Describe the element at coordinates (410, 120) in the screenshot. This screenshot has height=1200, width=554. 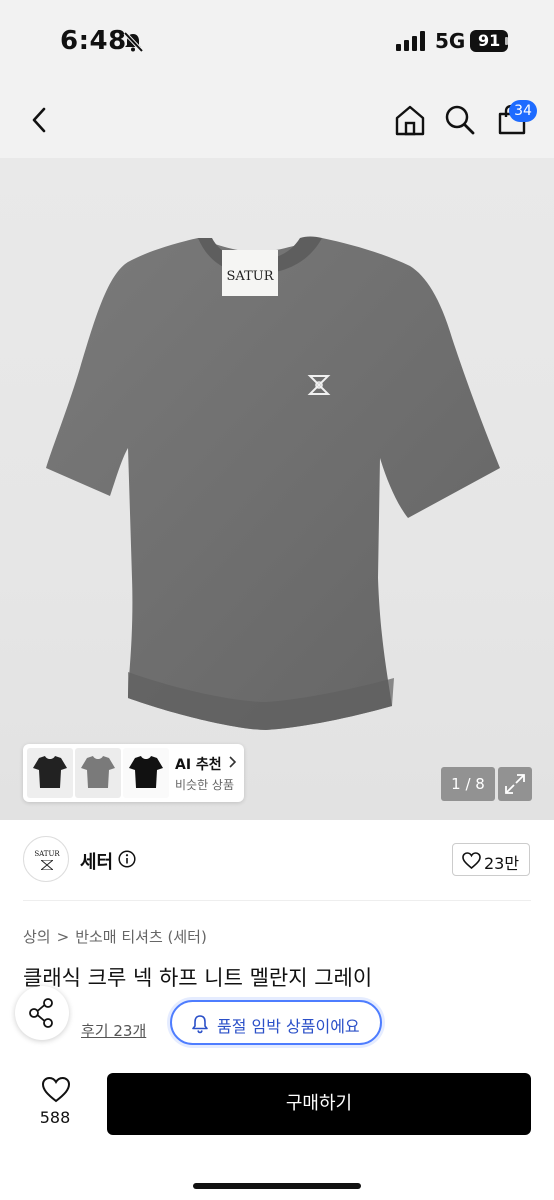
I see `home-icon` at that location.